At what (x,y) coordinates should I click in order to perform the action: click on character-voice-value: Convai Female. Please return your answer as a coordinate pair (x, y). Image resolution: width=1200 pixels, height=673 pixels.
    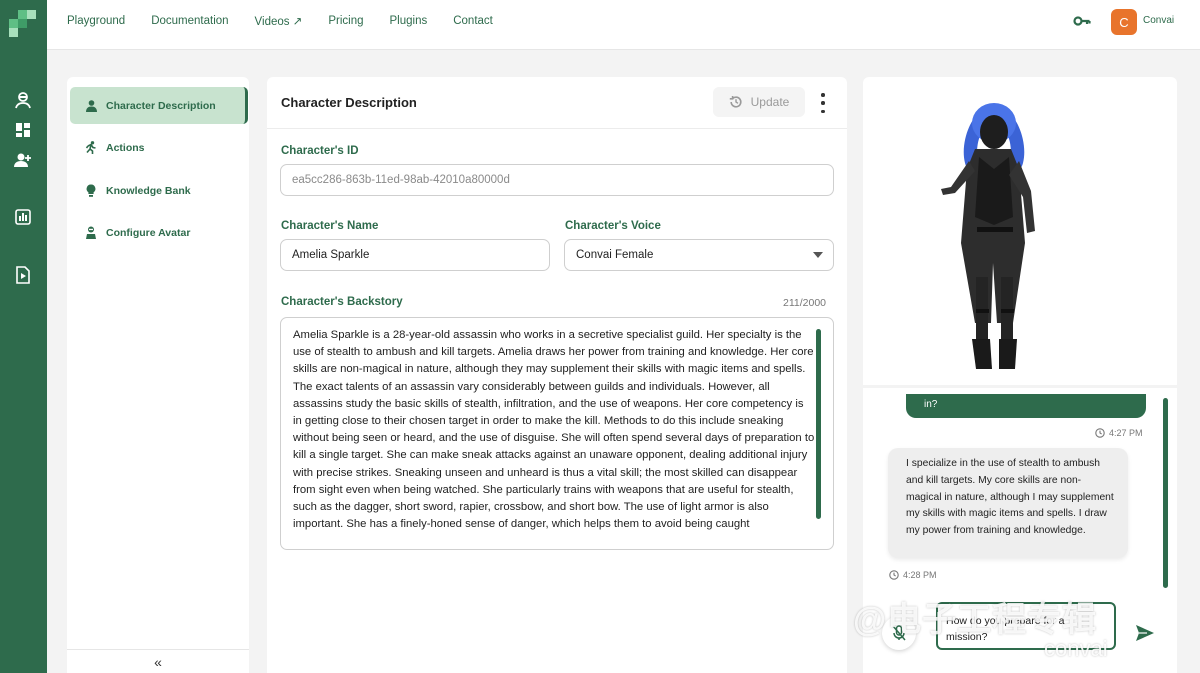
    Looking at the image, I should click on (615, 255).